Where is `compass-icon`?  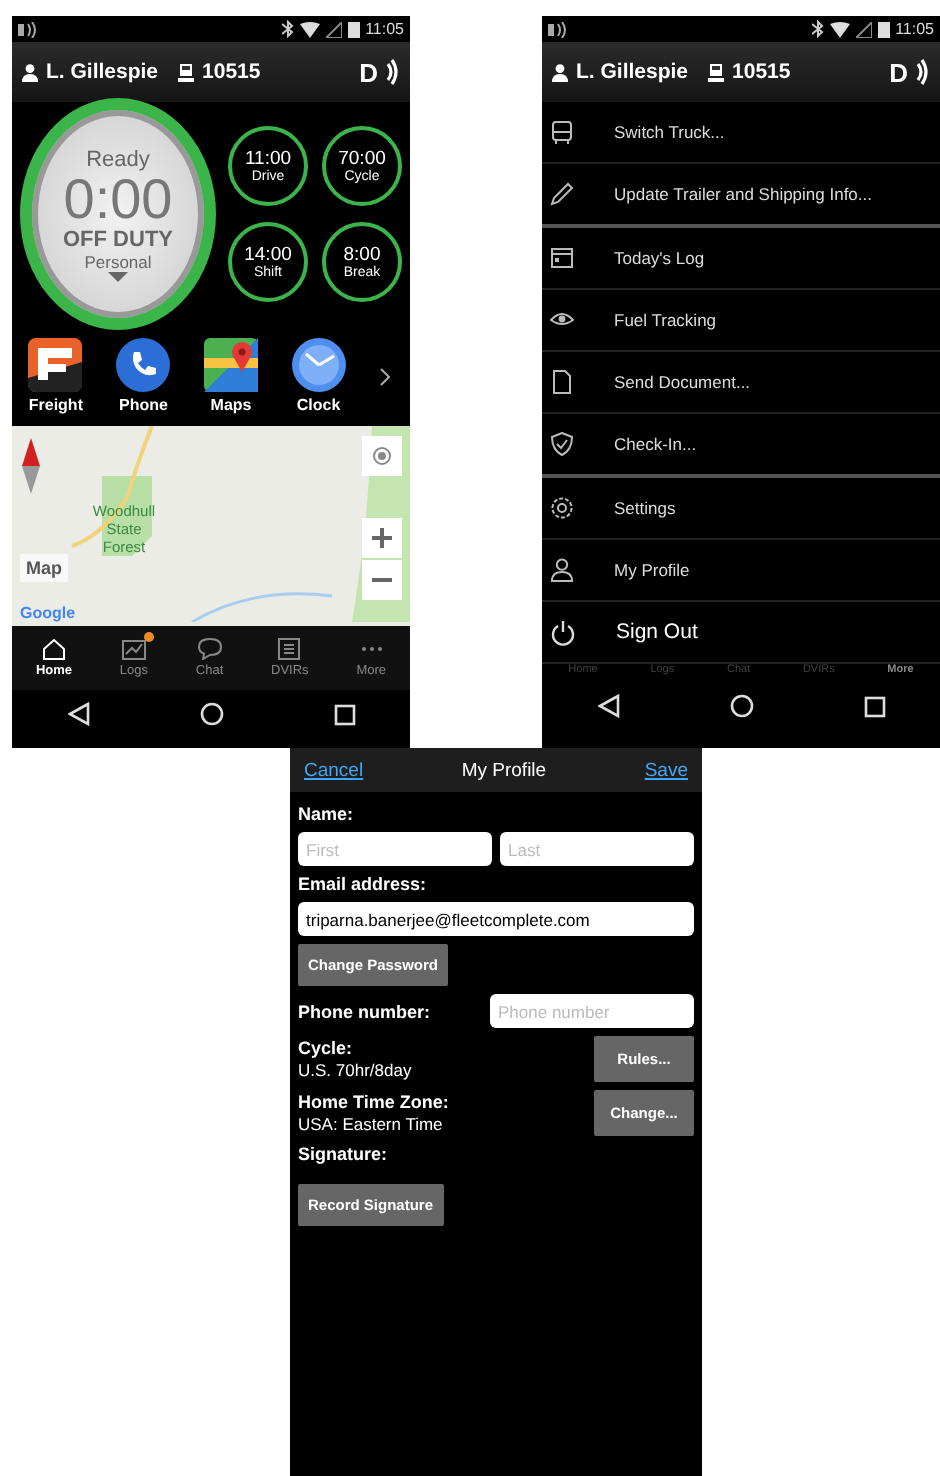 compass-icon is located at coordinates (31, 466).